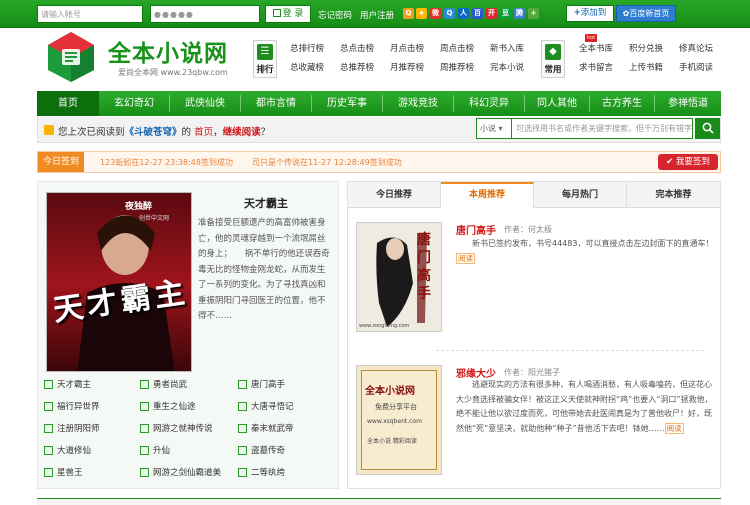 The image size is (750, 505). I want to click on search-input: 可选择用书名或作者关键字搜索，但千万别有错字, so click(602, 128).